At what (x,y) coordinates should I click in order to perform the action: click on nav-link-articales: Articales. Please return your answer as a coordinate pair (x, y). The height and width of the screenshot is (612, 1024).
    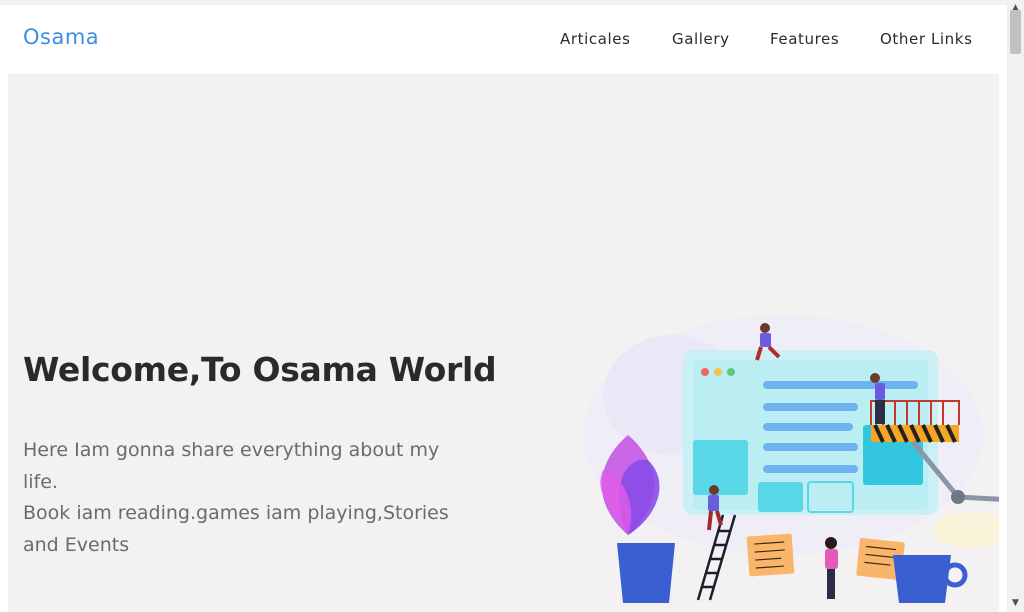
    Looking at the image, I should click on (595, 39).